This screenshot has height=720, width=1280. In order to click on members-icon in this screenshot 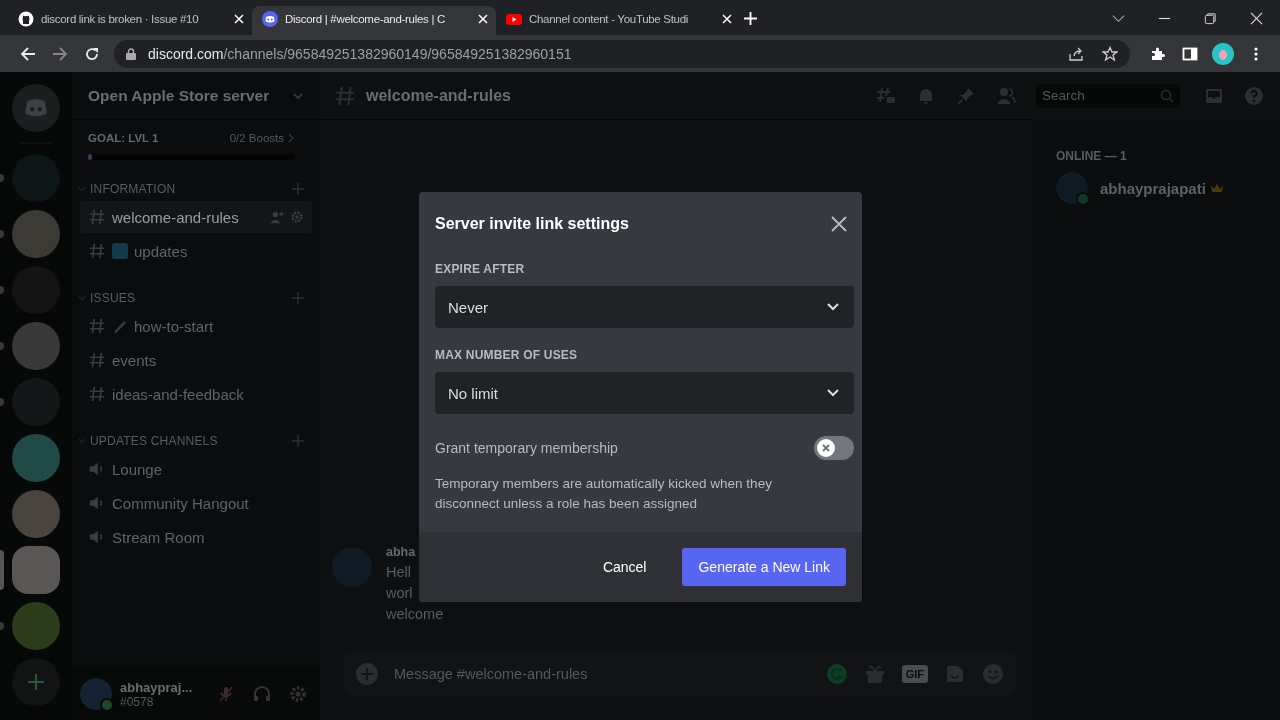, I will do `click(1006, 95)`.